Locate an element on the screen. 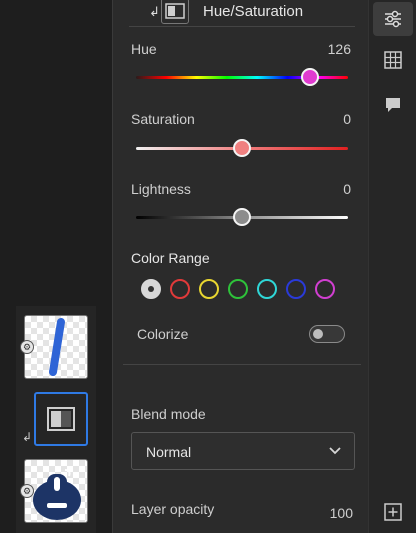  adjustment-layer-icon is located at coordinates (61, 419).